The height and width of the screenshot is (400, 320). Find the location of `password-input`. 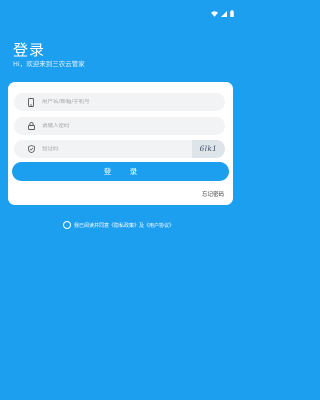

password-input is located at coordinates (102, 126).